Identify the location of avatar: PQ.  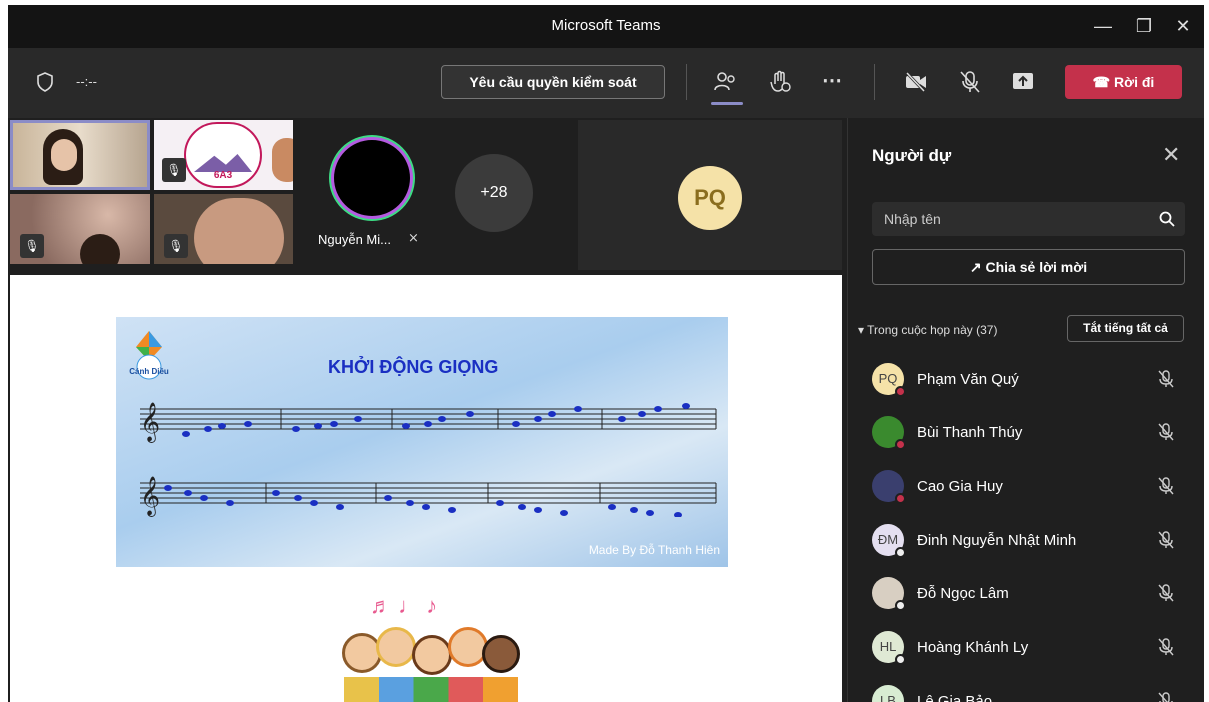
(889, 380).